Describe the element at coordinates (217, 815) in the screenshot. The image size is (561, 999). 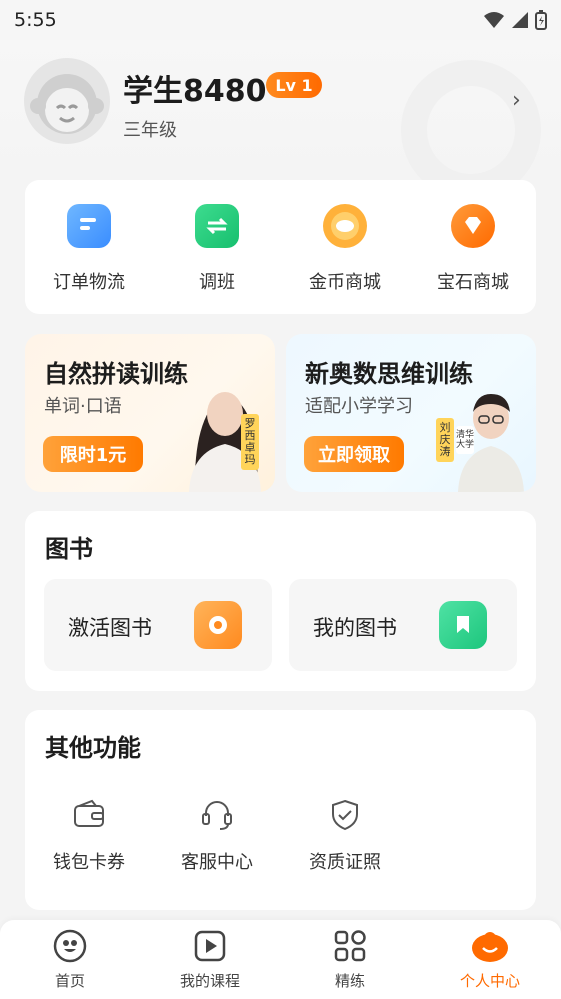
I see `headset-icon` at that location.